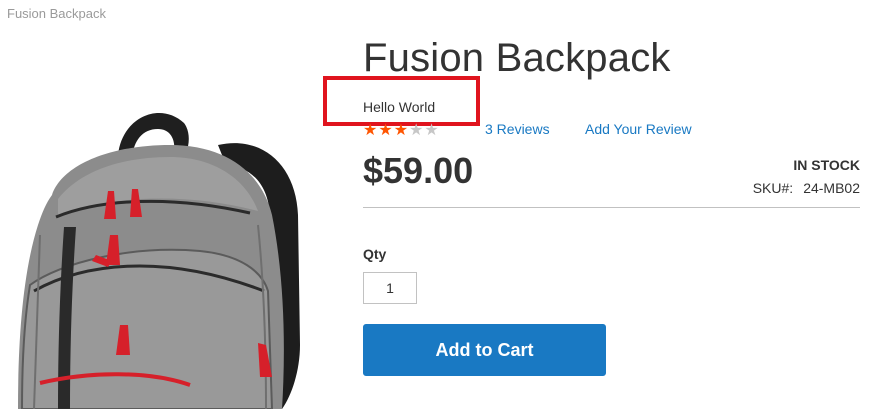 The width and height of the screenshot is (872, 409). Describe the element at coordinates (375, 254) in the screenshot. I see `qty-label: Qty` at that location.